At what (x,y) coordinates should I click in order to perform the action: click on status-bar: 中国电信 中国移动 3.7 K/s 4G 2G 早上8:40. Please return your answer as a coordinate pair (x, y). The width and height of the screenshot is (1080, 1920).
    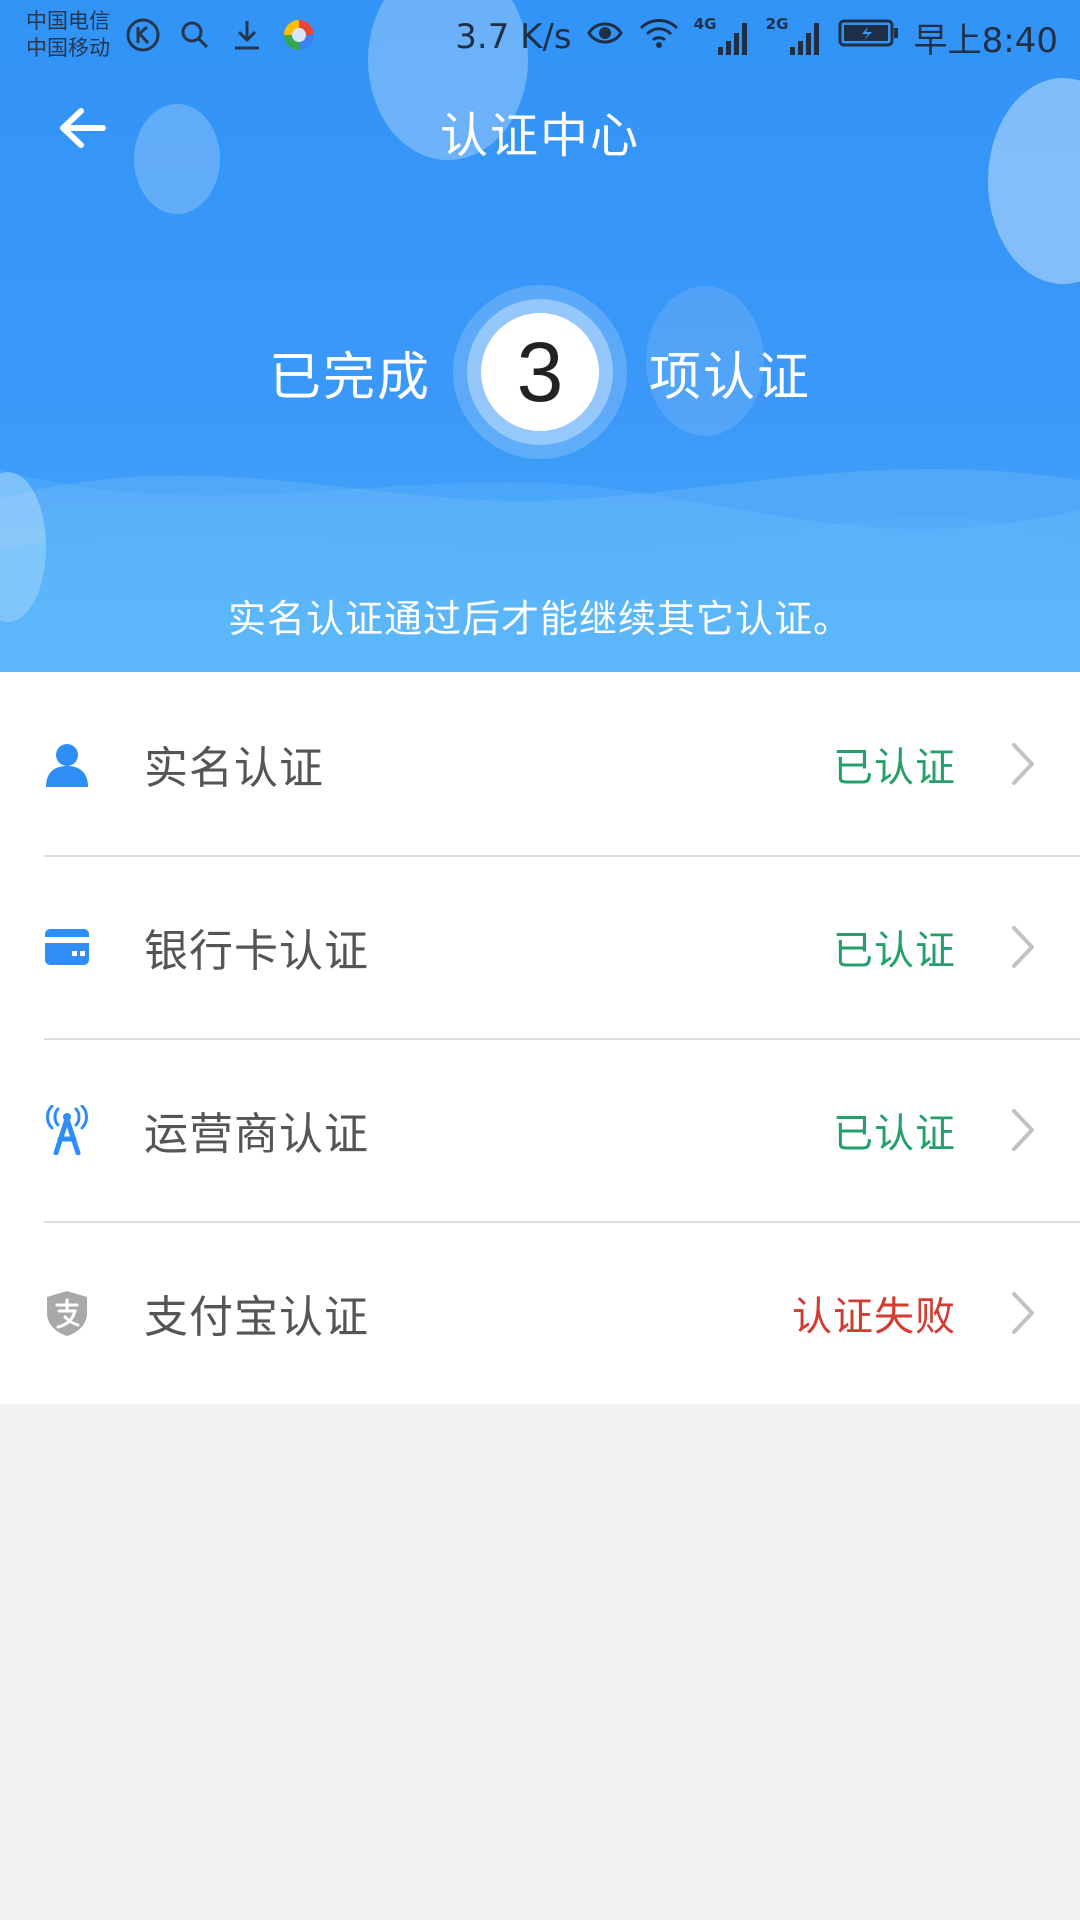
    Looking at the image, I should click on (540, 37).